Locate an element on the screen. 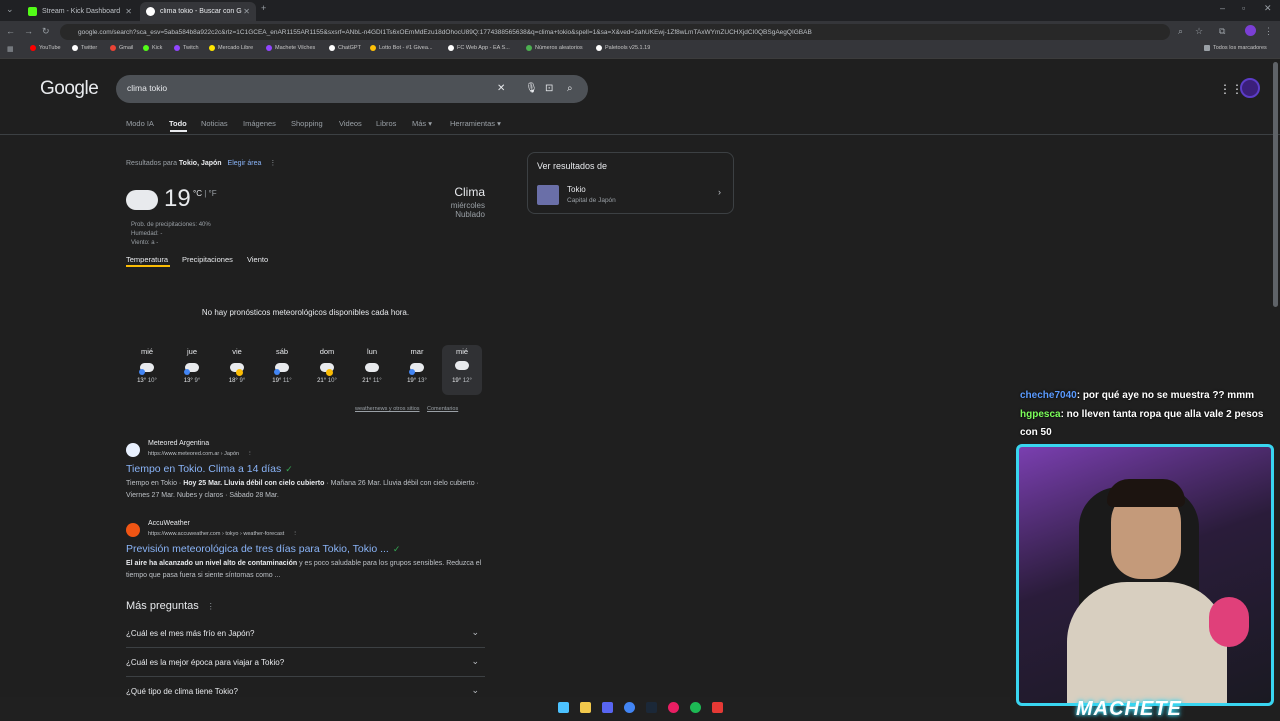  forecast-day: lun 21° 11° is located at coordinates (372, 365).